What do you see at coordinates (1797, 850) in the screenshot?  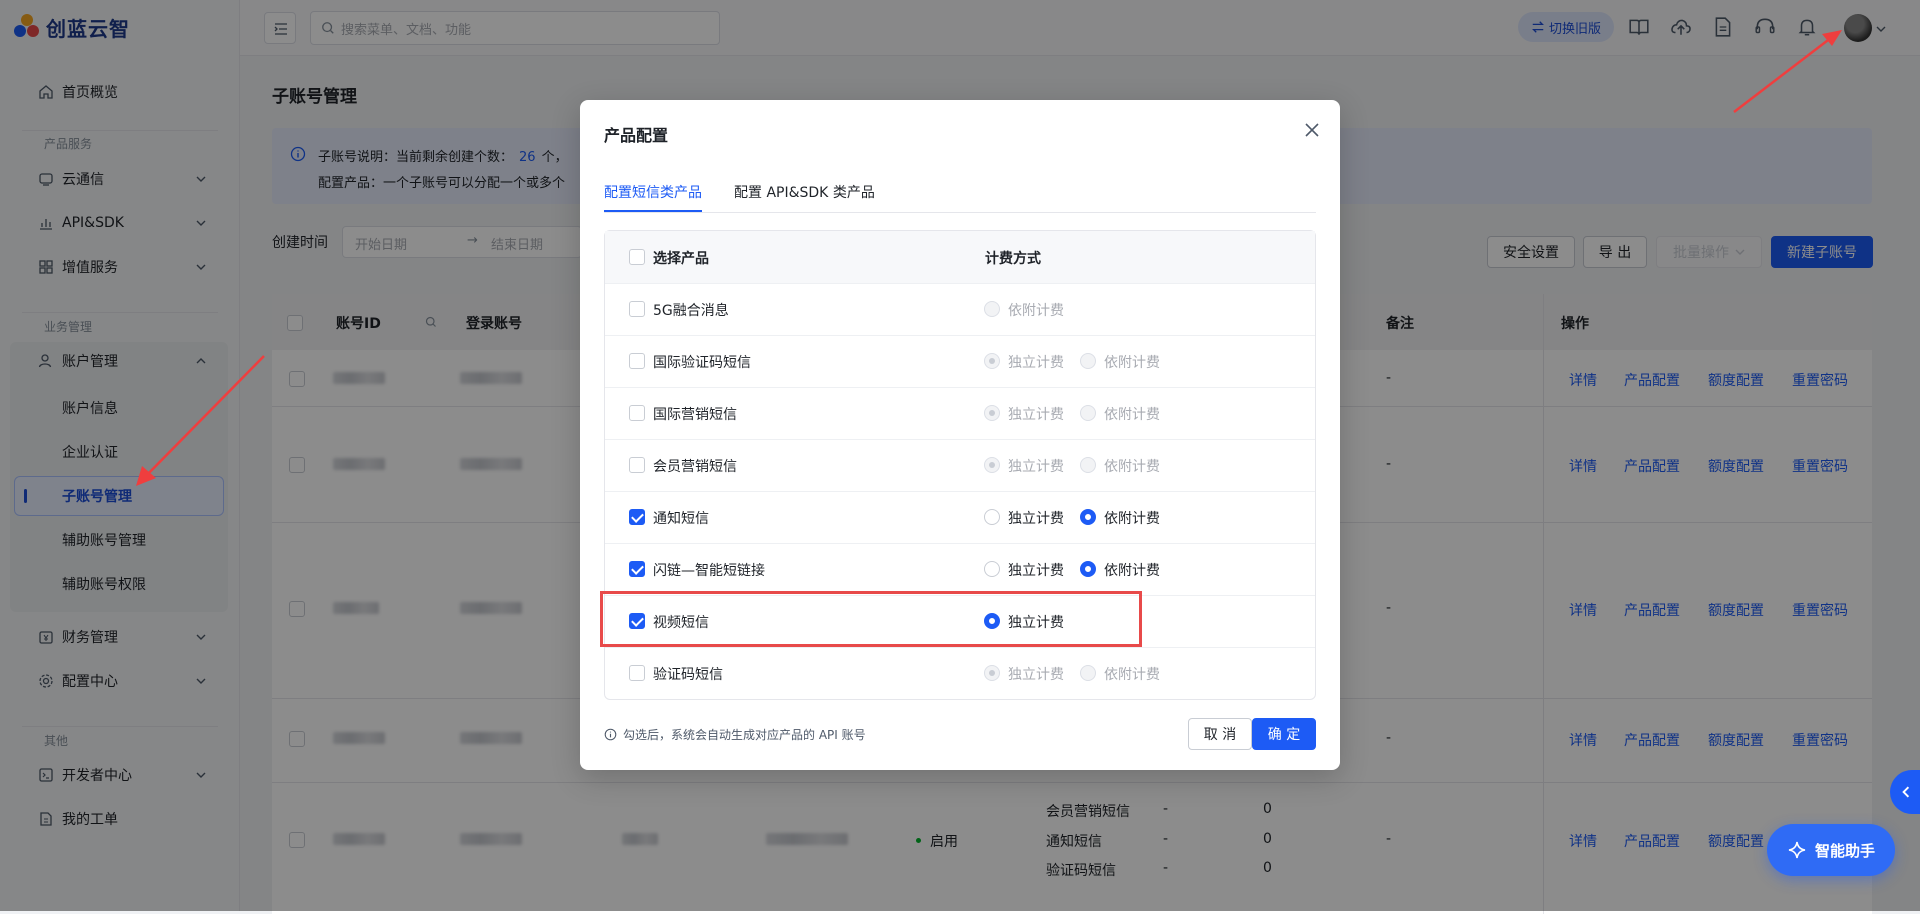 I see `sparkle-icon` at bounding box center [1797, 850].